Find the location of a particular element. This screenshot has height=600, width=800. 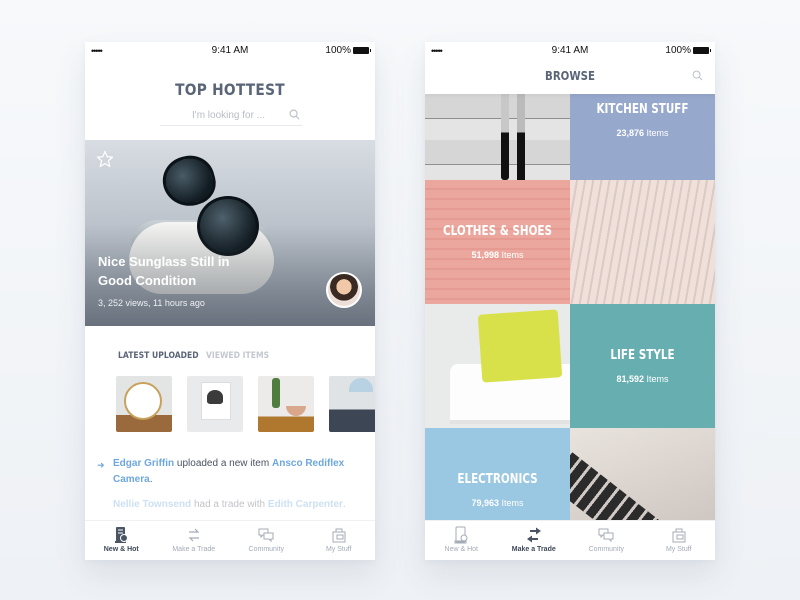

thumbnail-wall-clock is located at coordinates (144, 404).